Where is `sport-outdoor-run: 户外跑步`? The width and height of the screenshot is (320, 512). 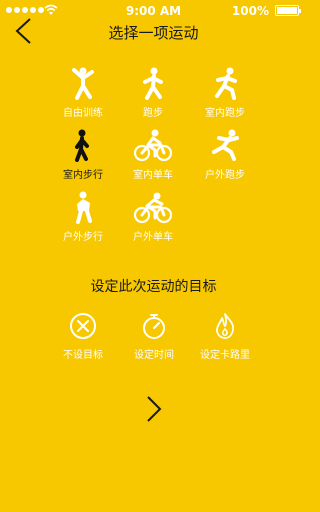 sport-outdoor-run: 户外跑步 is located at coordinates (225, 156).